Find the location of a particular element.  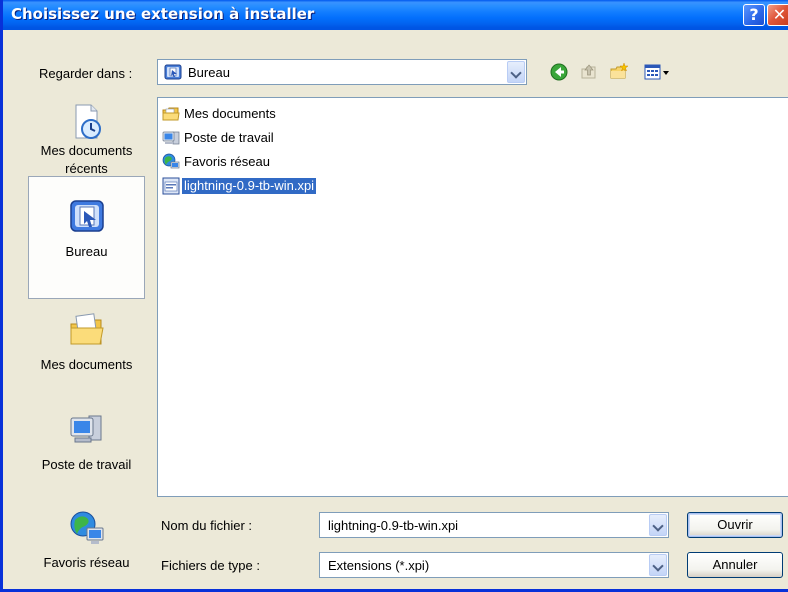

place-label: Poste de travail is located at coordinates (86, 464).